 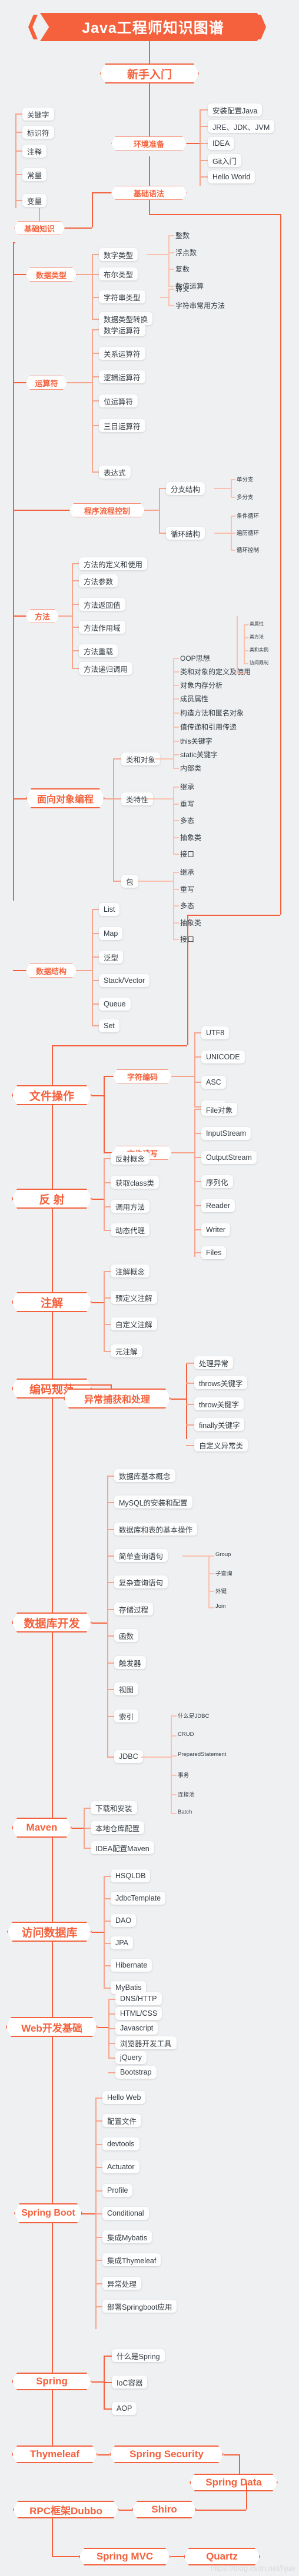 I want to click on leaf-function: 函数, so click(x=126, y=1635).